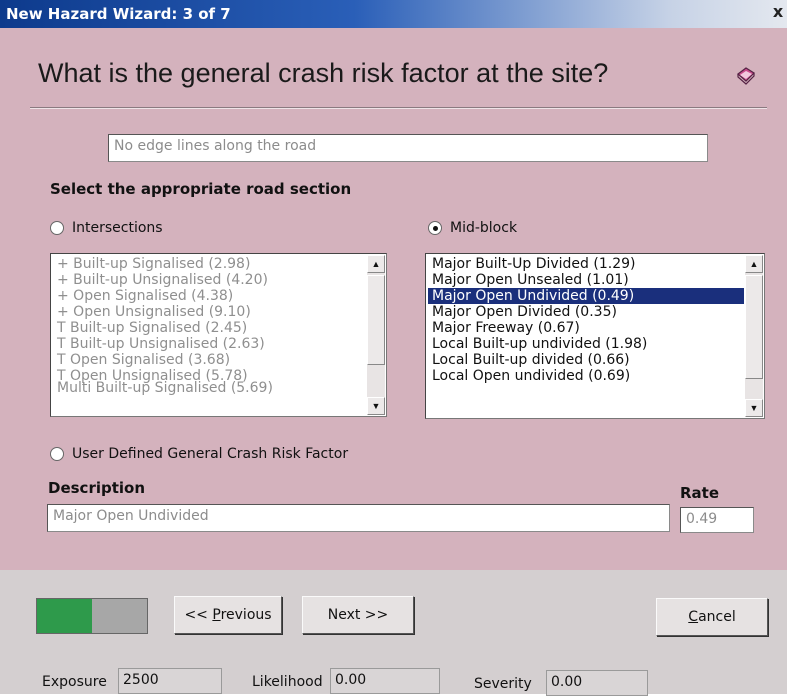  What do you see at coordinates (717, 617) in the screenshot?
I see `cancel-rest: ancel` at bounding box center [717, 617].